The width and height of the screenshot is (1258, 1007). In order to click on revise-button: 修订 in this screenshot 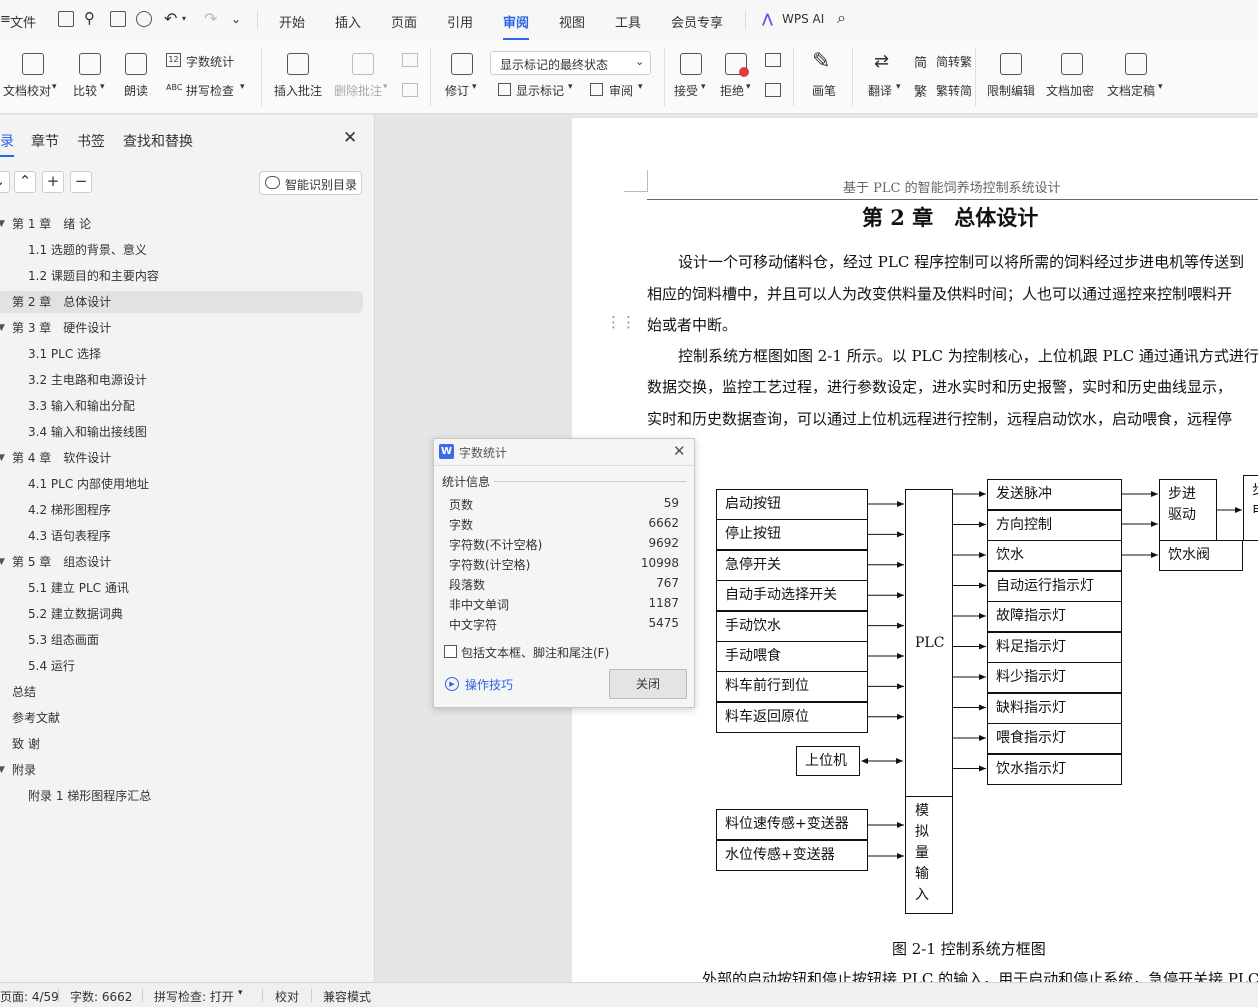, I will do `click(457, 90)`.